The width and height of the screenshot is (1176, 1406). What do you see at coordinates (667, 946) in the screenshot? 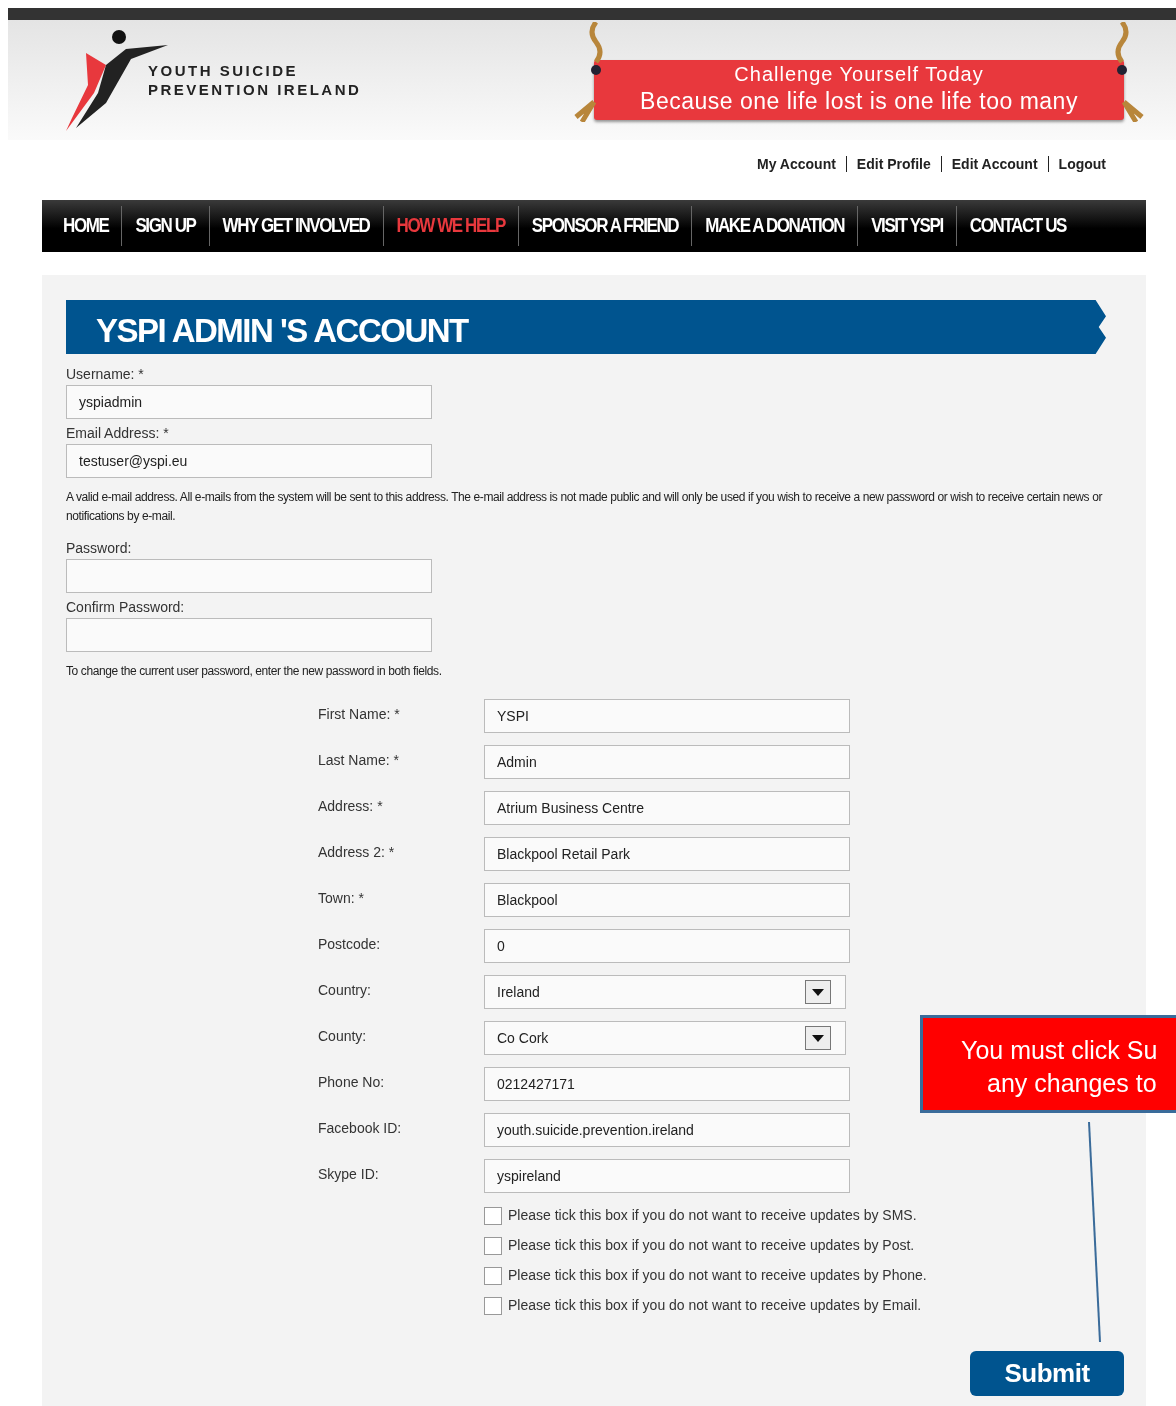
I see `input-field: 0` at bounding box center [667, 946].